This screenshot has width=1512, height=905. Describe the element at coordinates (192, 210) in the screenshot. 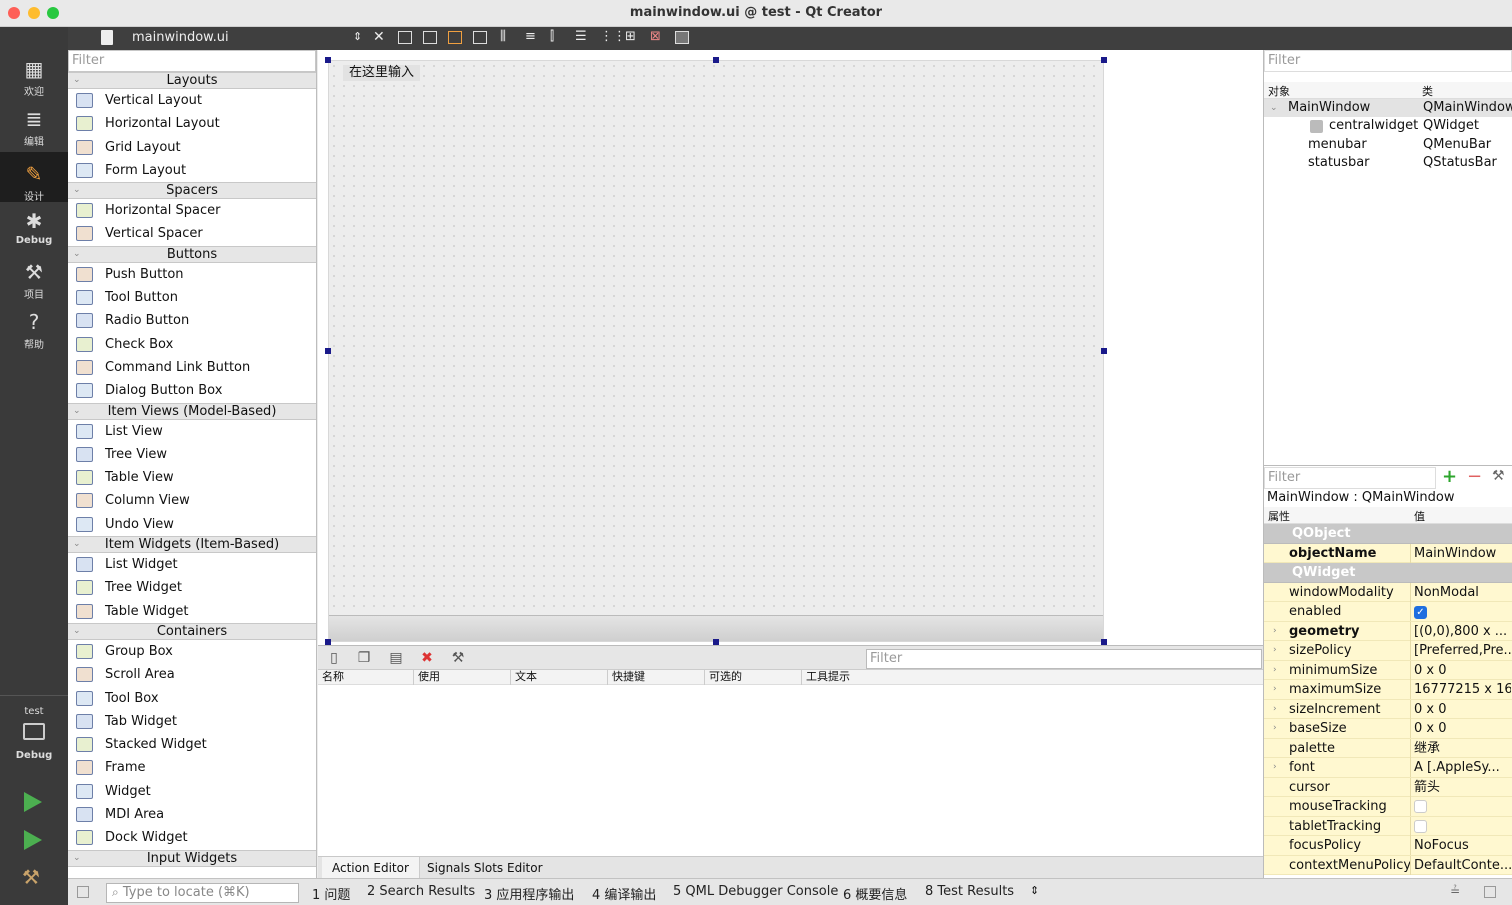

I see `widget-item: Horizontal Spacer` at that location.